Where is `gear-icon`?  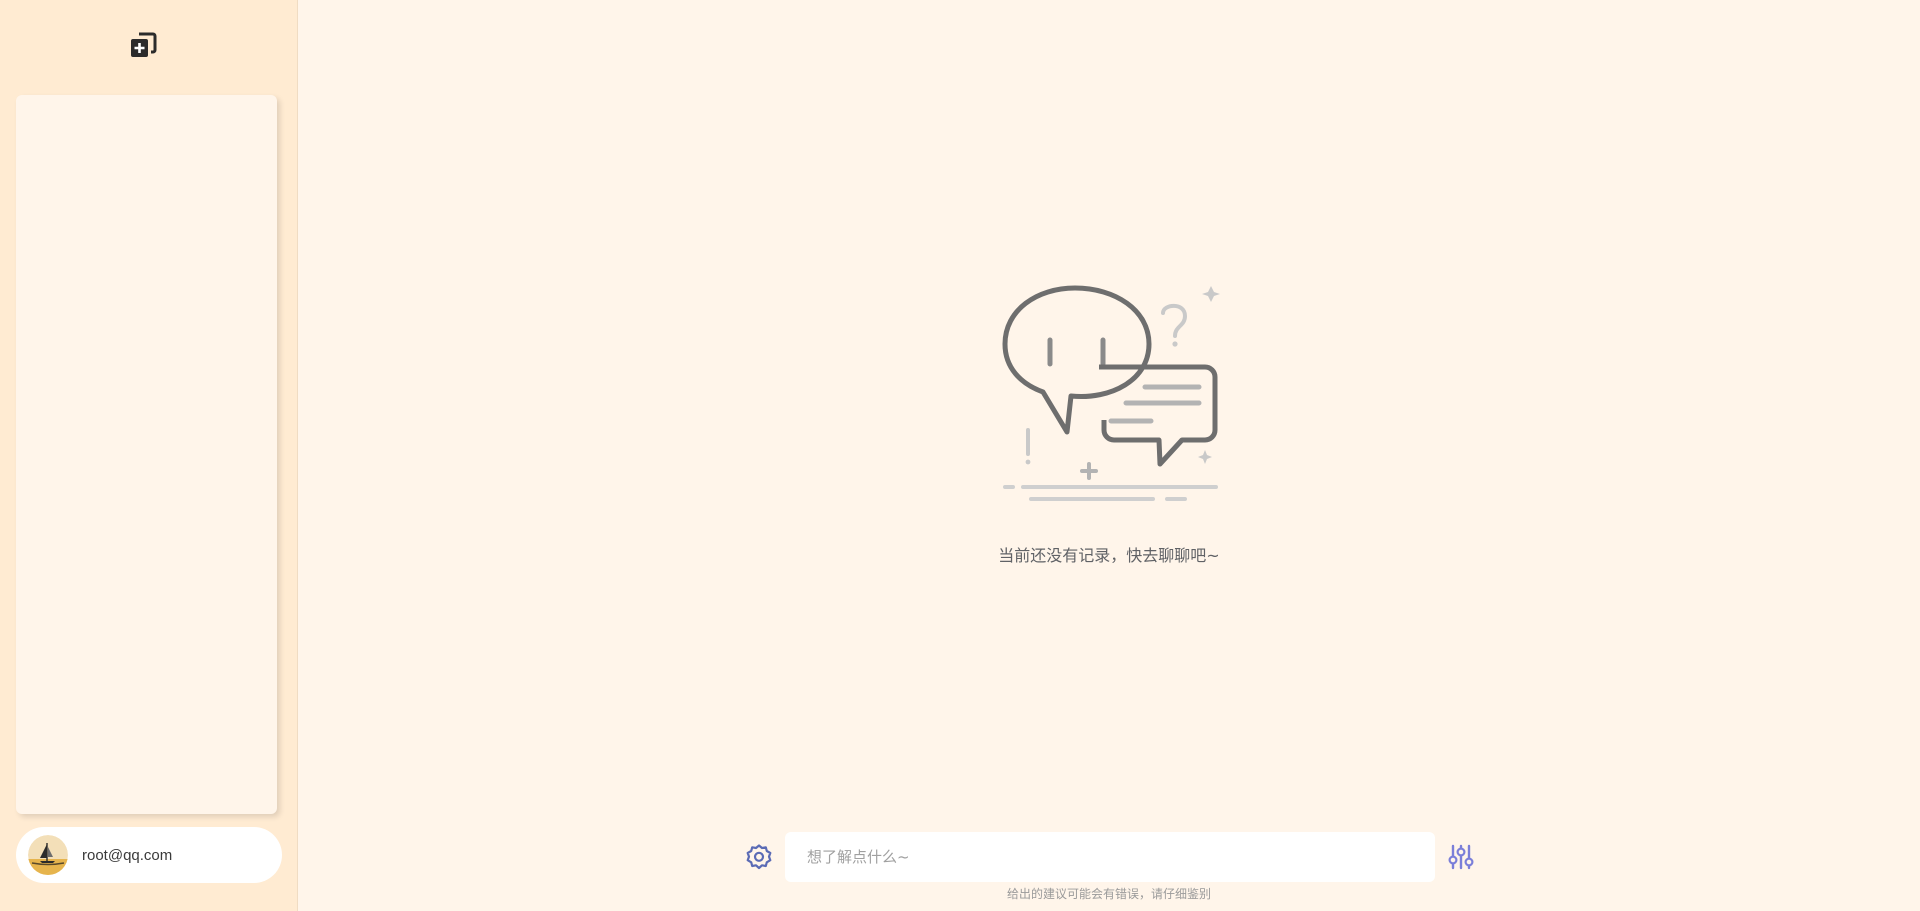
gear-icon is located at coordinates (759, 857).